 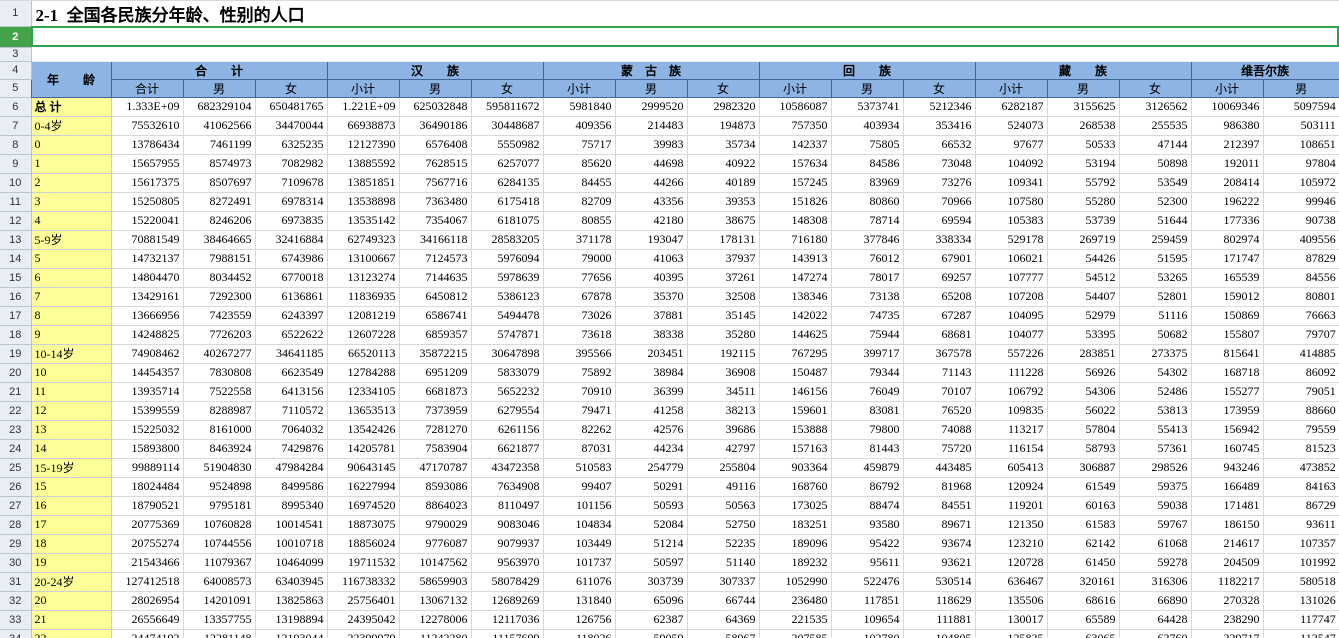 I want to click on data-cell: 84455, so click(x=579, y=182).